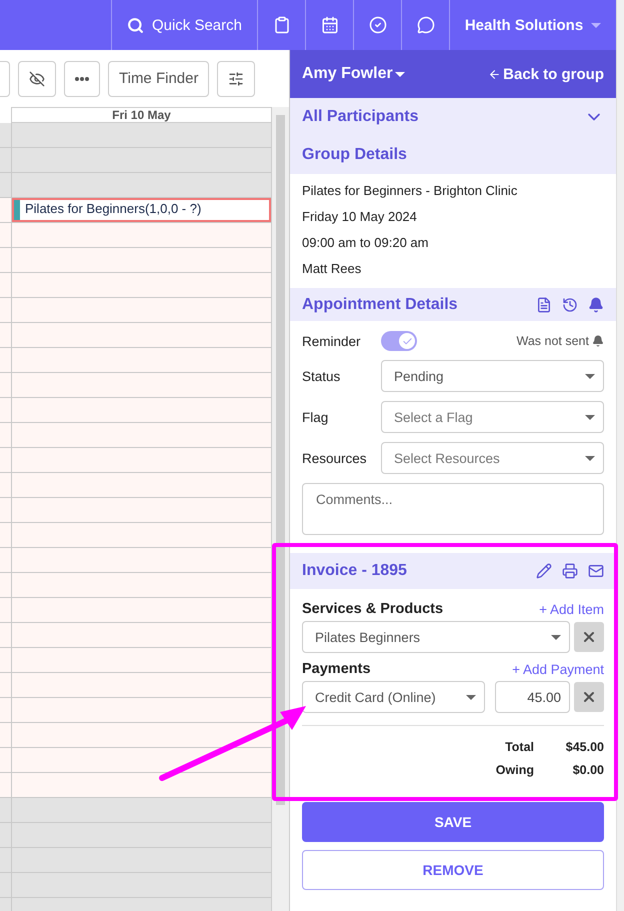 This screenshot has height=911, width=624. Describe the element at coordinates (558, 669) in the screenshot. I see `add-payment-link: + Add Payment` at that location.